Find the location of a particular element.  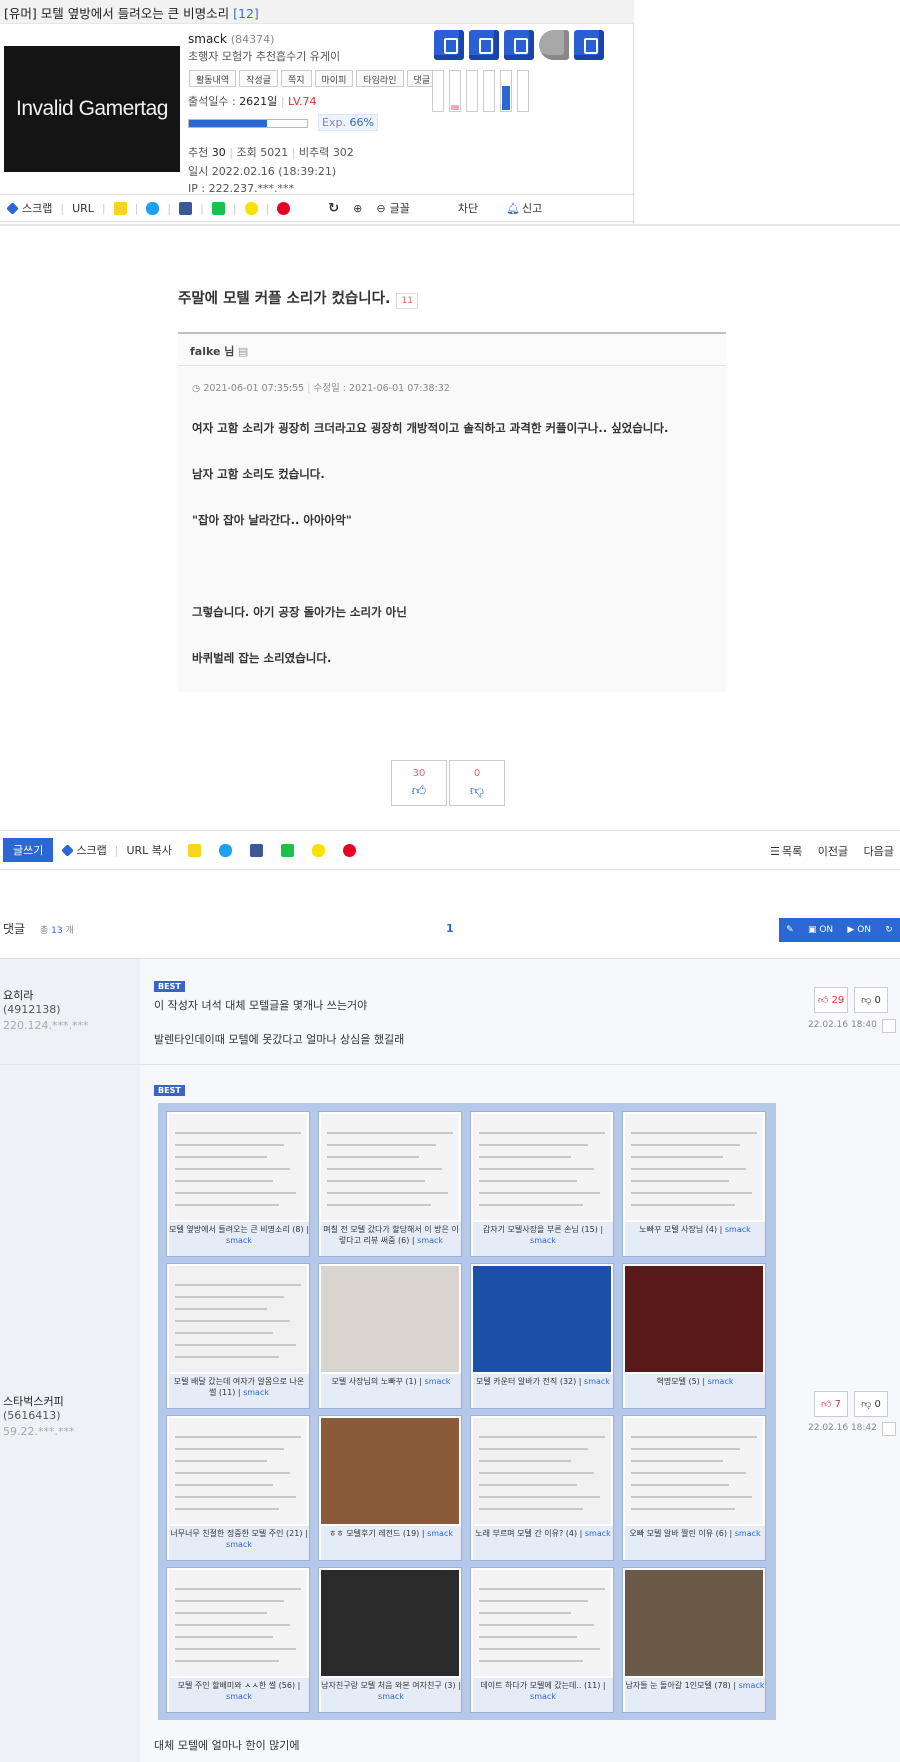

upvote-button: 30 👍︎ is located at coordinates (419, 783).